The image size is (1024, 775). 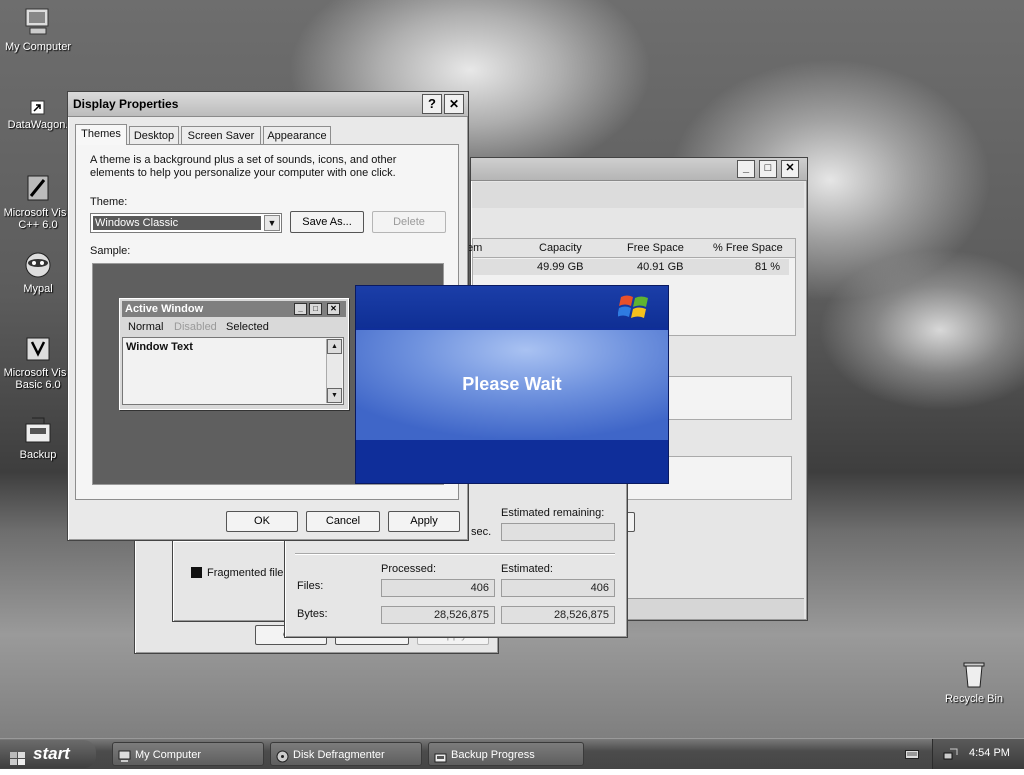 I want to click on theme-select: Windows Classic ▼, so click(x=186, y=223).